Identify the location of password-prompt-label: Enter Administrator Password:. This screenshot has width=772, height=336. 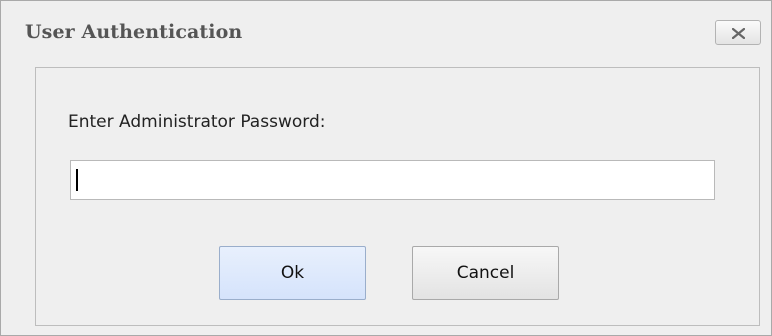
(197, 122).